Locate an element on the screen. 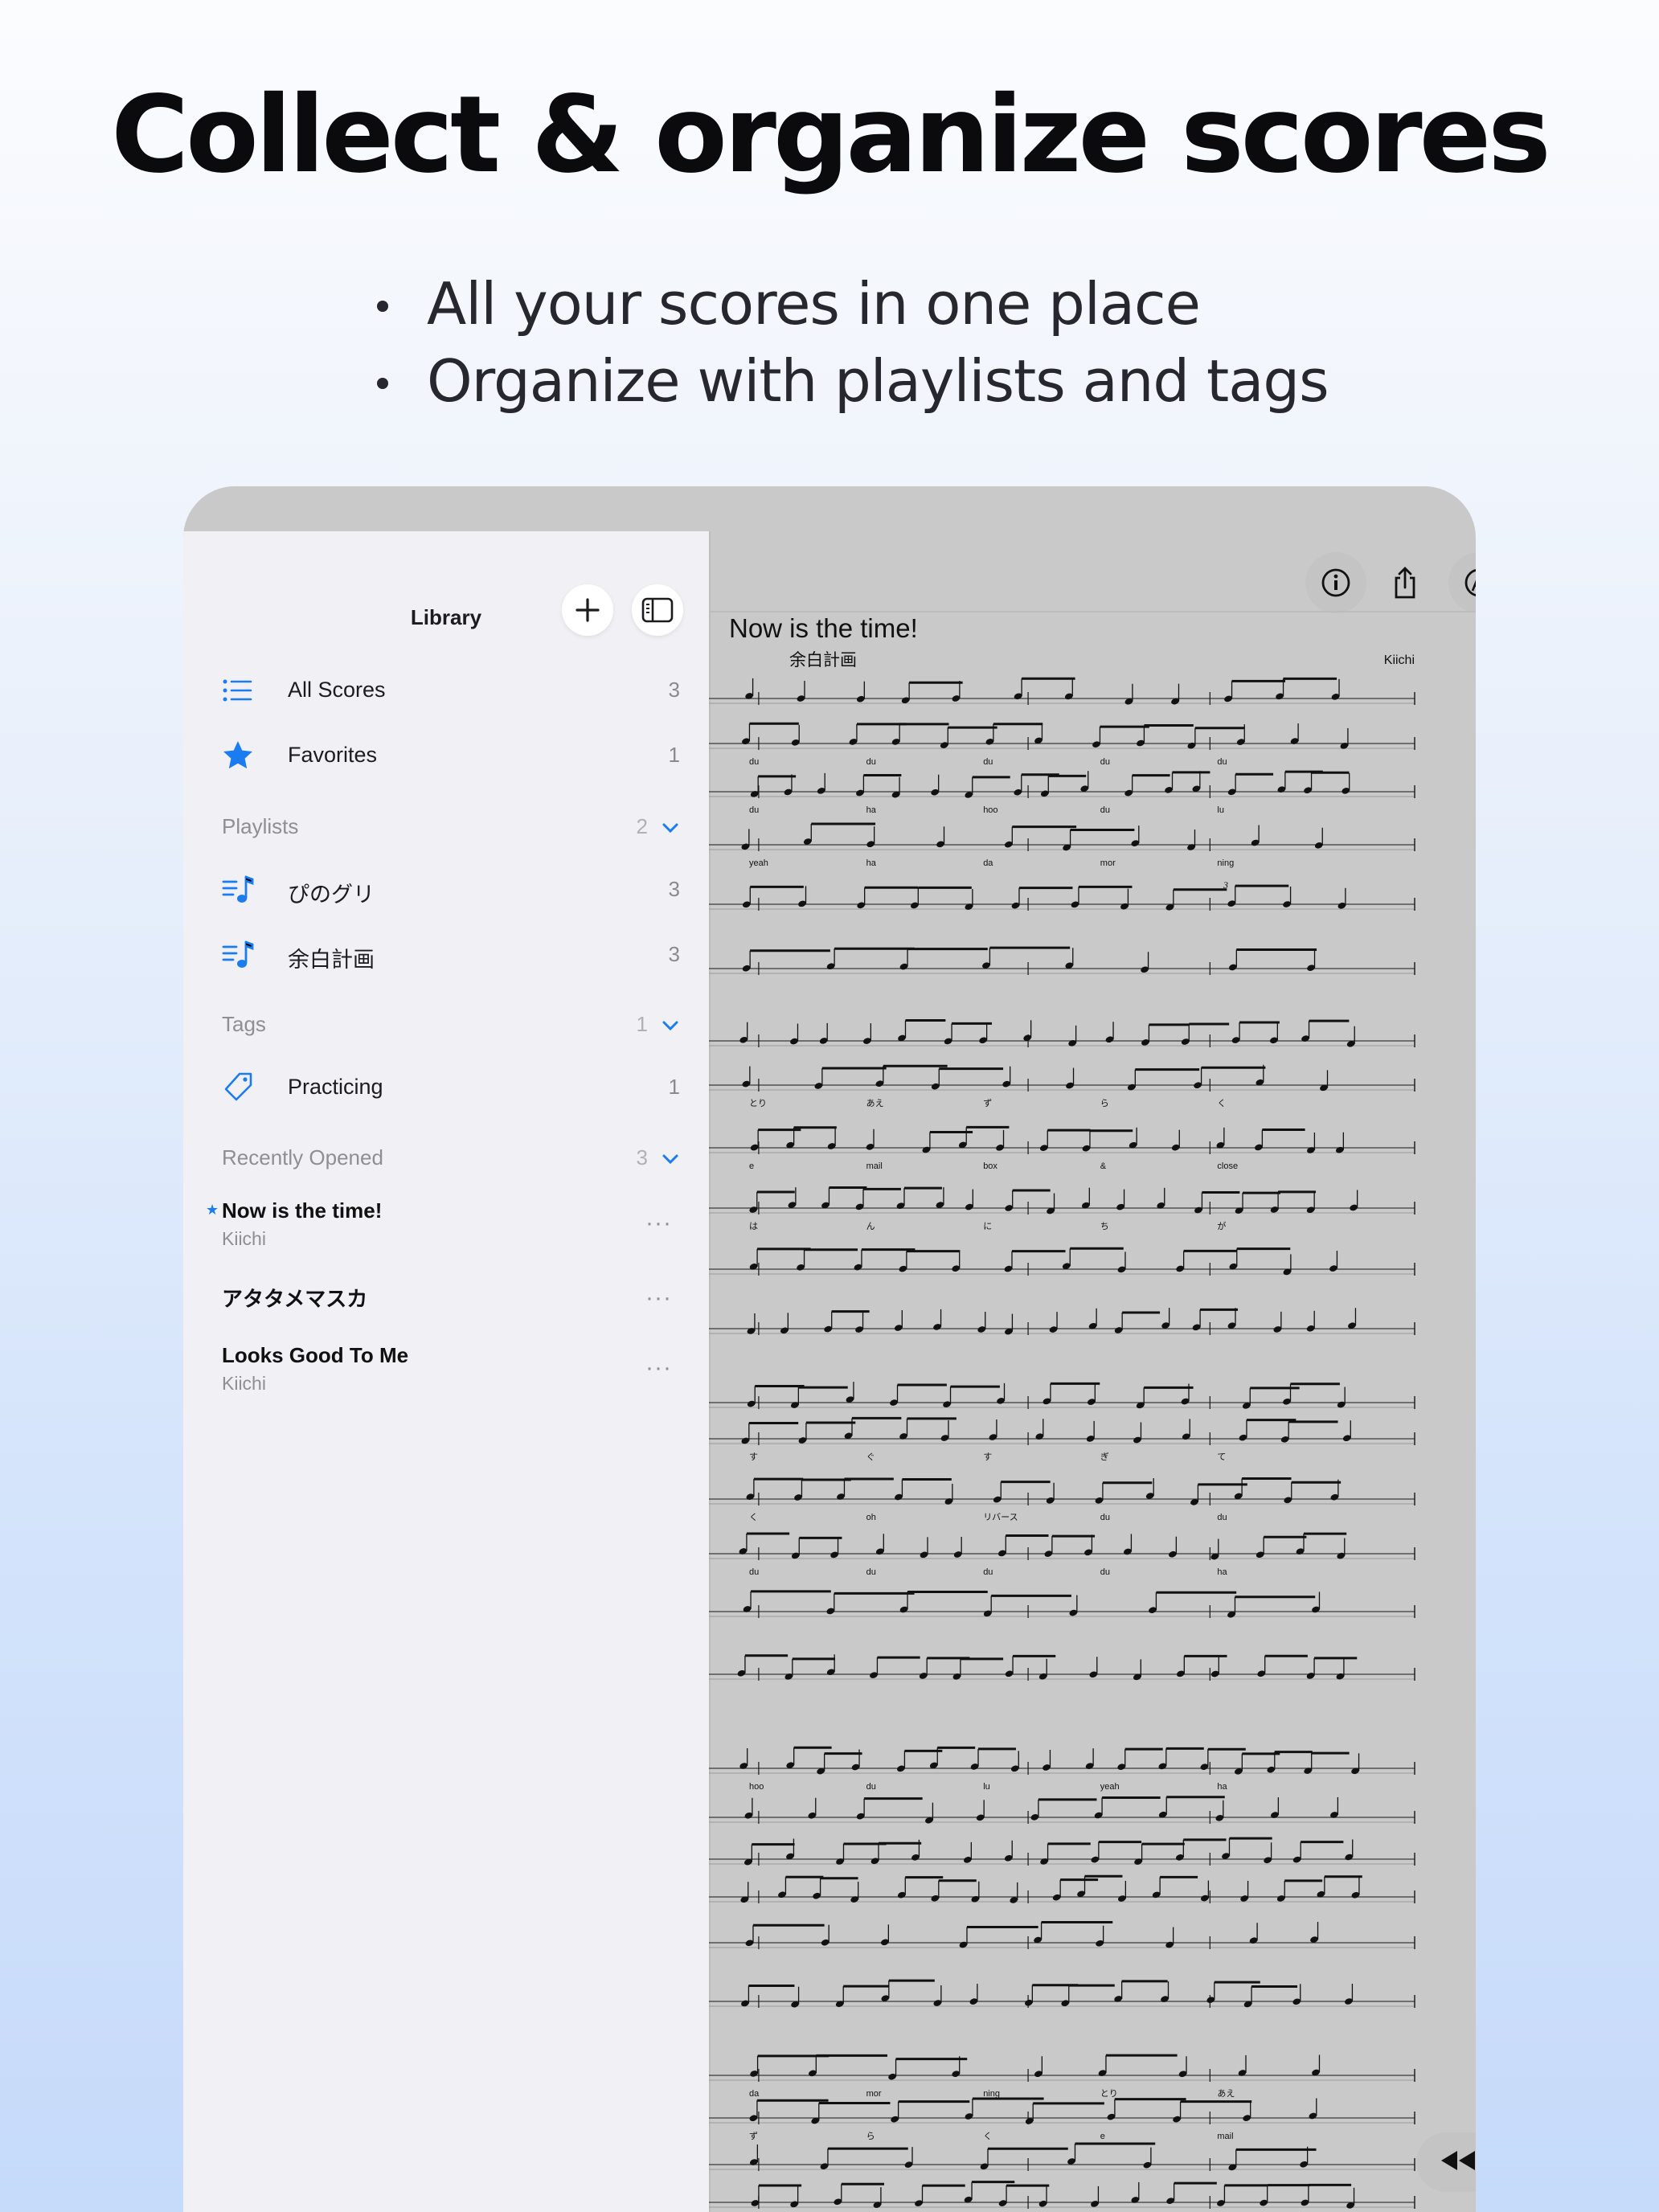  sidebar-item-playlist: 余白計画 3 is located at coordinates (451, 954).